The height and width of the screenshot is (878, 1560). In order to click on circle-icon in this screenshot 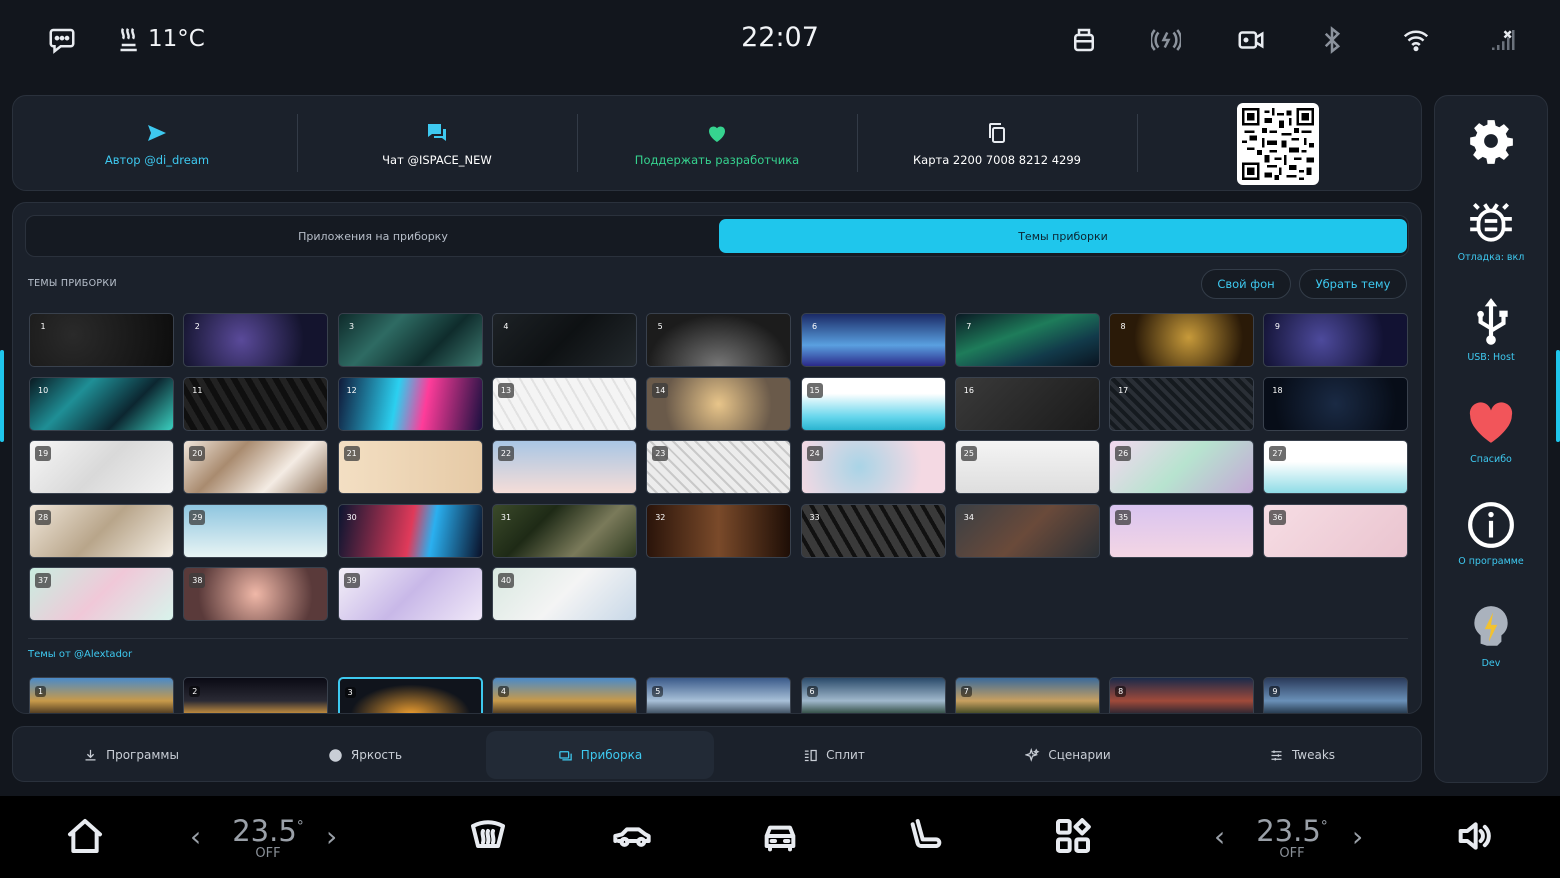, I will do `click(335, 755)`.